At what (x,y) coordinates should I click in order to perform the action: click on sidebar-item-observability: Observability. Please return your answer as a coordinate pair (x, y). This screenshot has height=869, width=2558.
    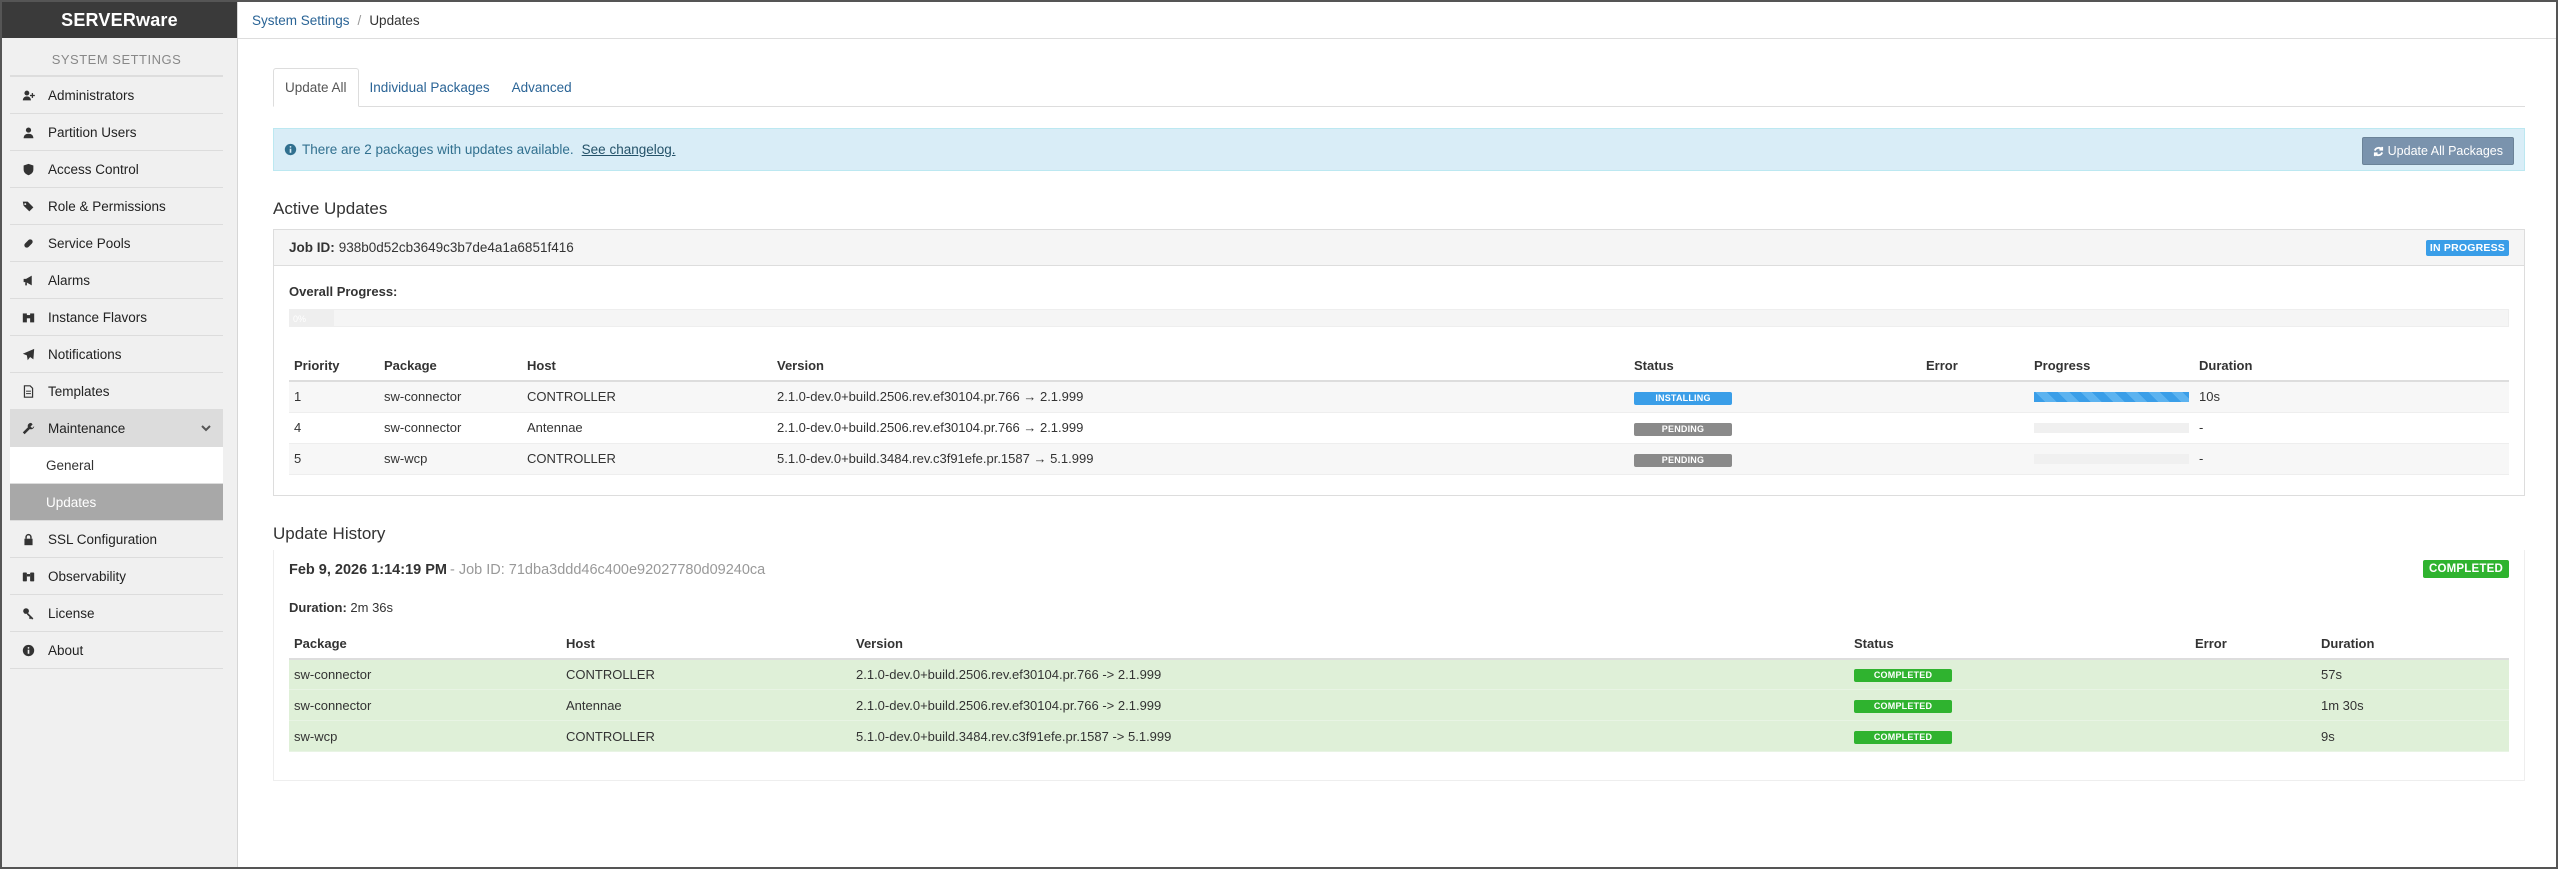
    Looking at the image, I should click on (116, 576).